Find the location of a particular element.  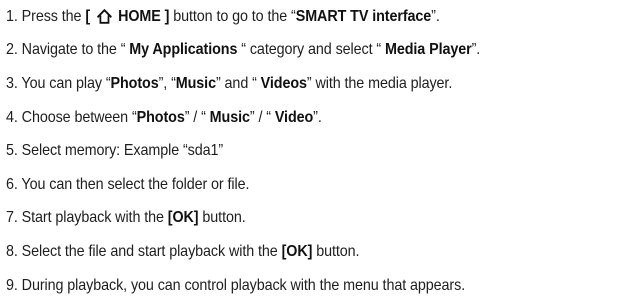

step-text: 4. Choose between “ is located at coordinates (71, 117).